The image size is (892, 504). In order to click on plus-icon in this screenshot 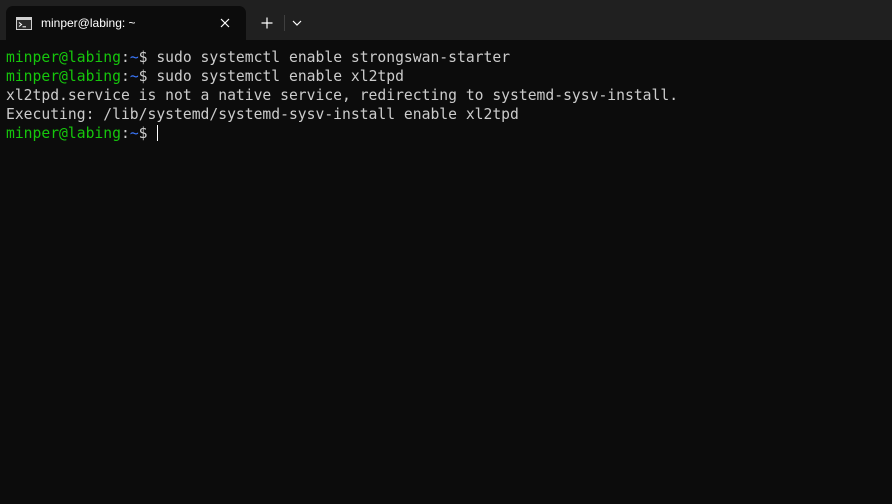, I will do `click(267, 23)`.